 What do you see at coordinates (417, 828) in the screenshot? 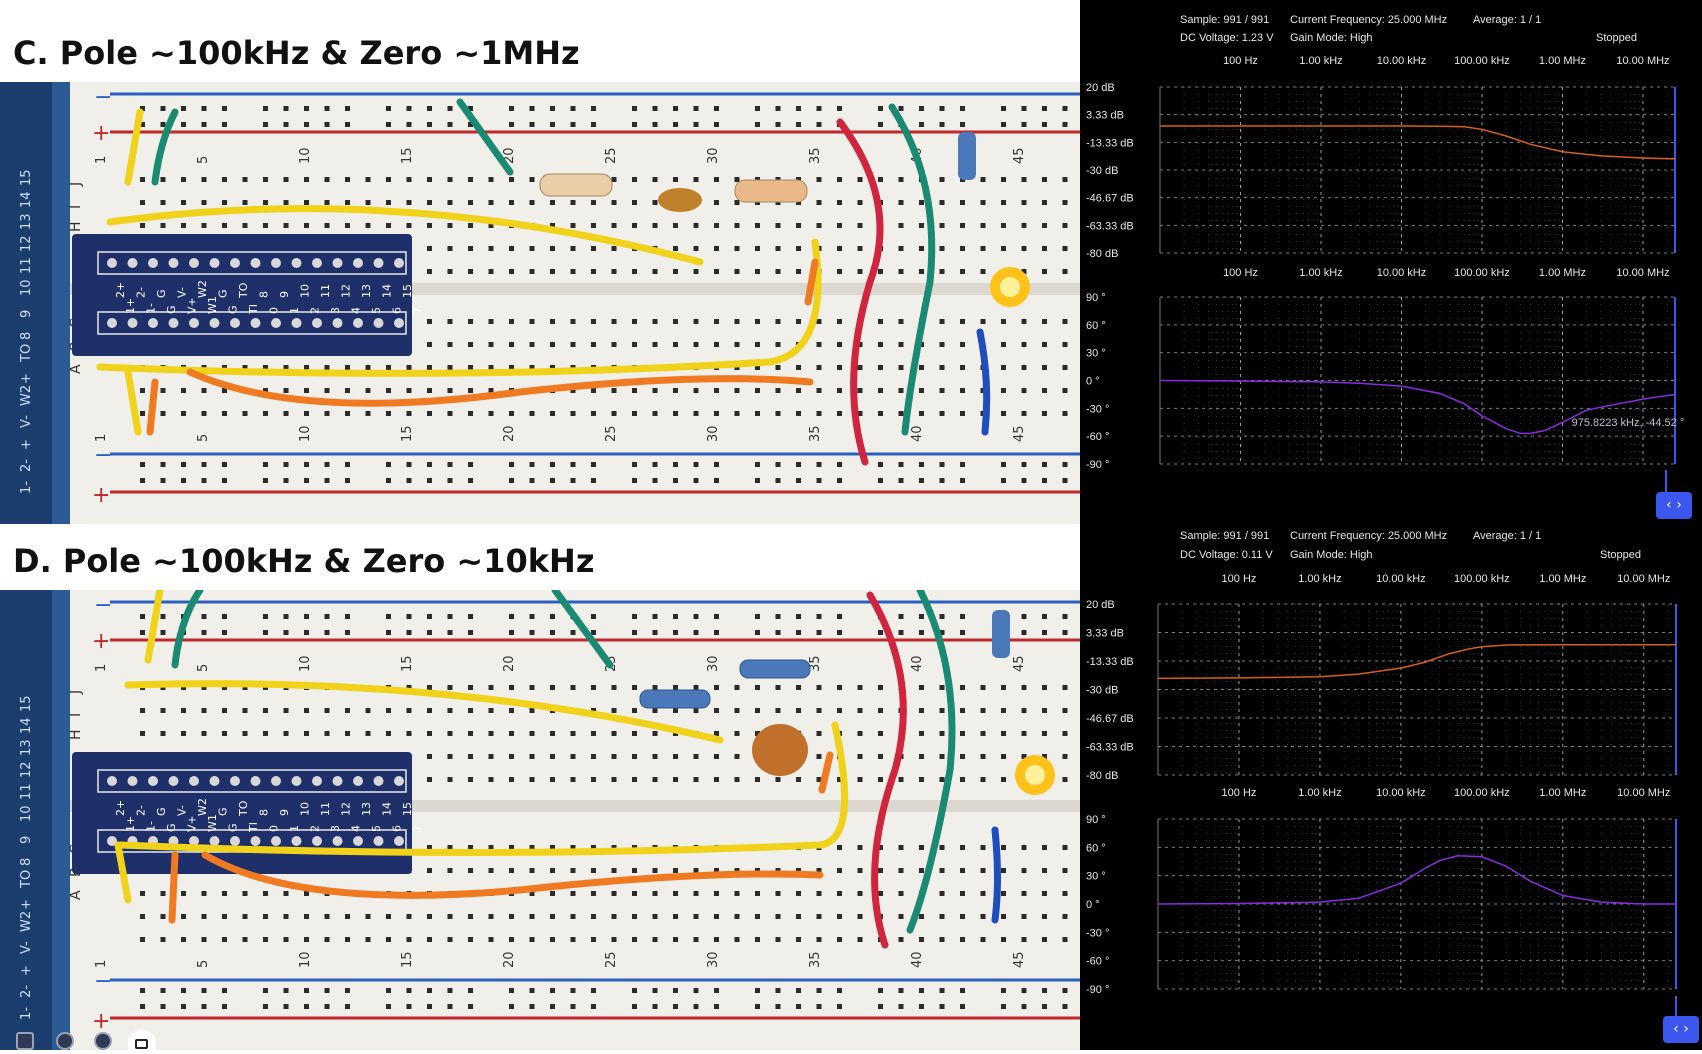
I see `header-pin-label-bottom: 7` at bounding box center [417, 828].